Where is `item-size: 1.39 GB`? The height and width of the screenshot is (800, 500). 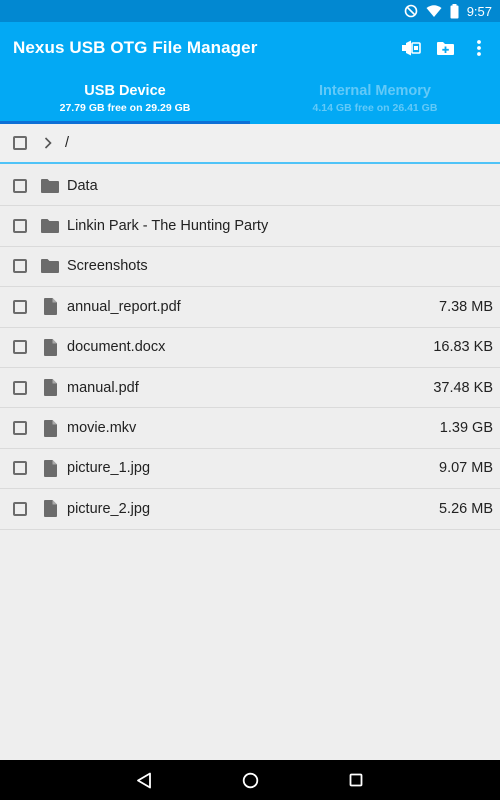
item-size: 1.39 GB is located at coordinates (466, 428).